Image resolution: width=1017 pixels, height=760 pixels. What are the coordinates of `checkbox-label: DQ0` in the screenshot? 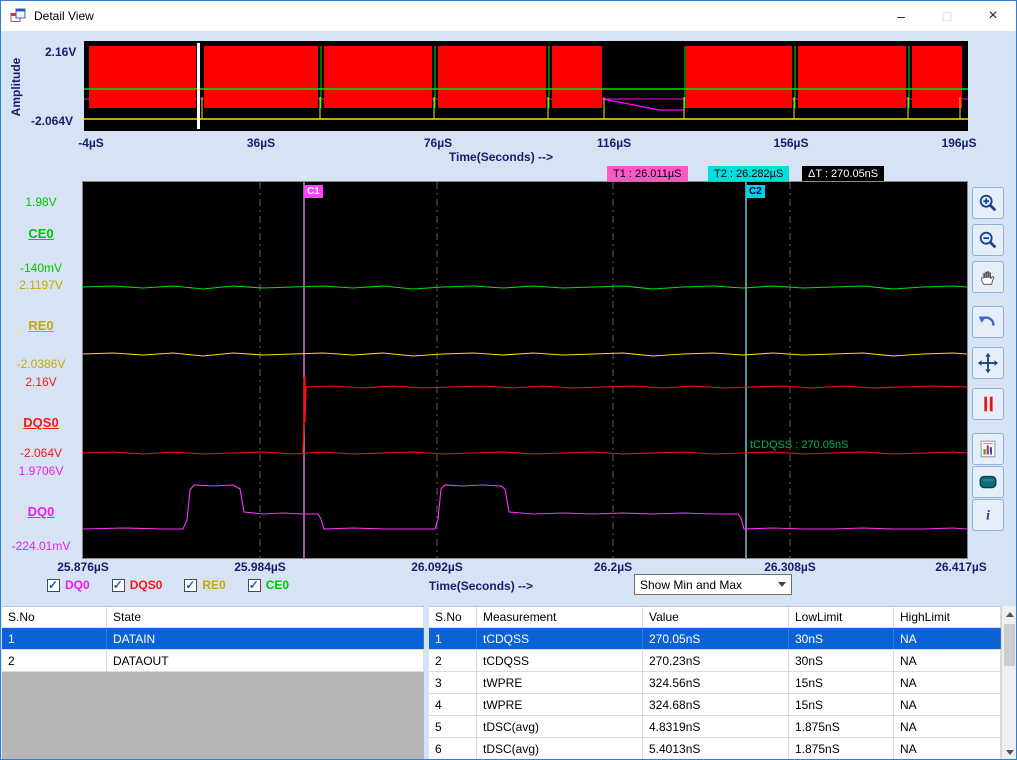 It's located at (77, 585).